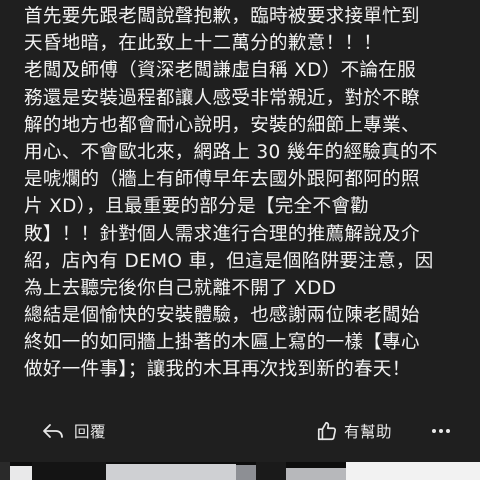  I want to click on more-options-button, so click(441, 431).